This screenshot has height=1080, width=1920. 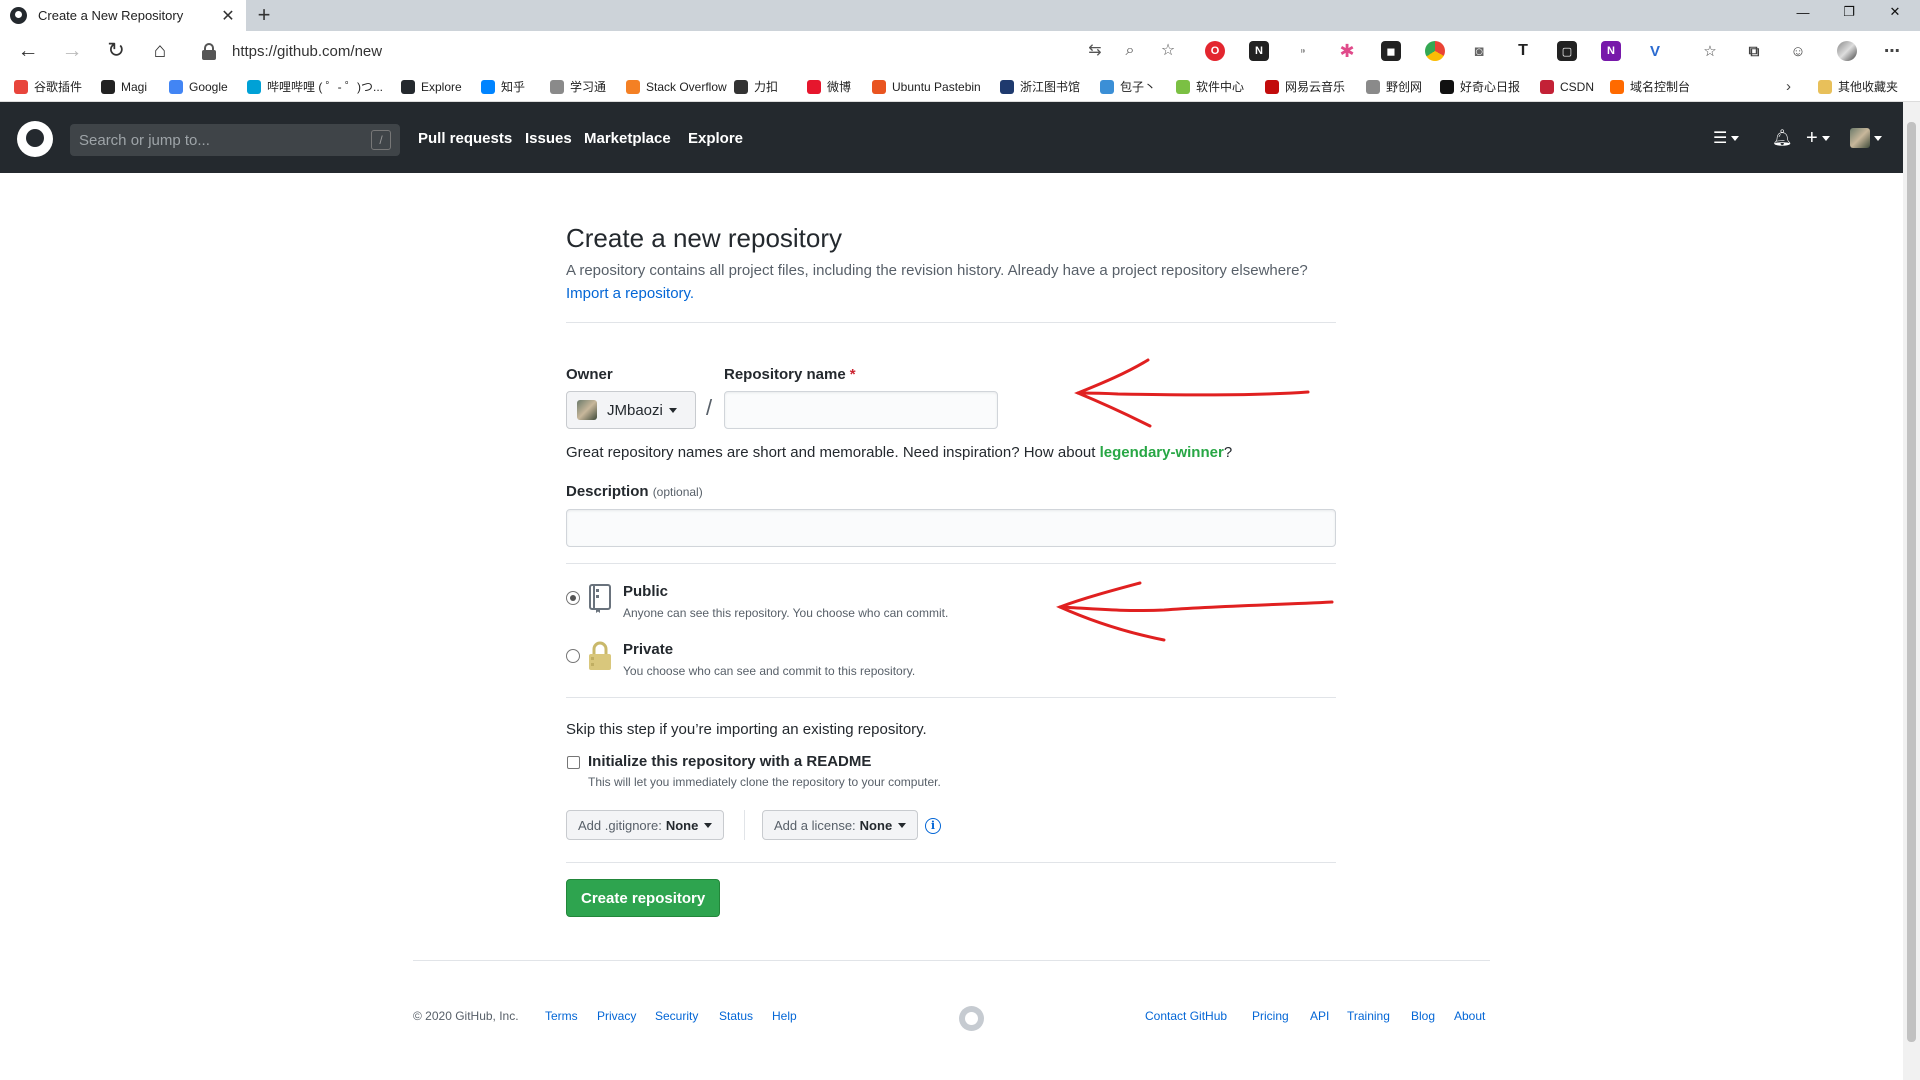 I want to click on back-icon: ←, so click(x=28, y=51).